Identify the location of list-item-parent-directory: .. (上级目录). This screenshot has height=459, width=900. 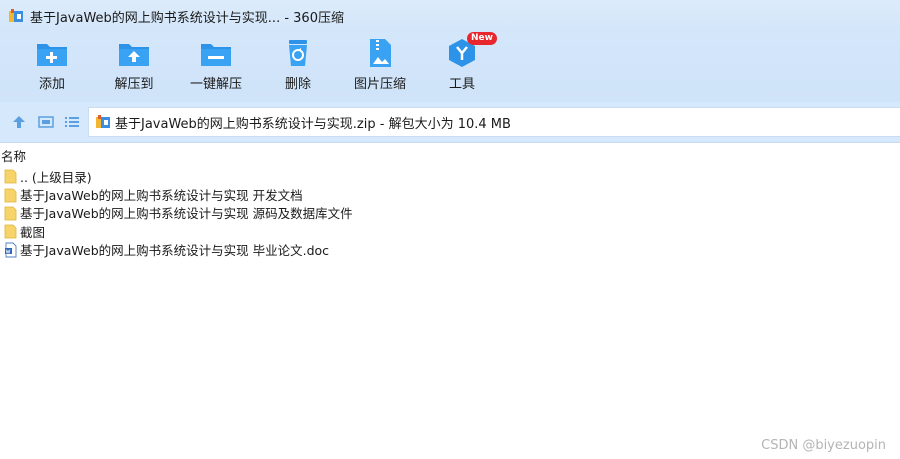
(450, 176).